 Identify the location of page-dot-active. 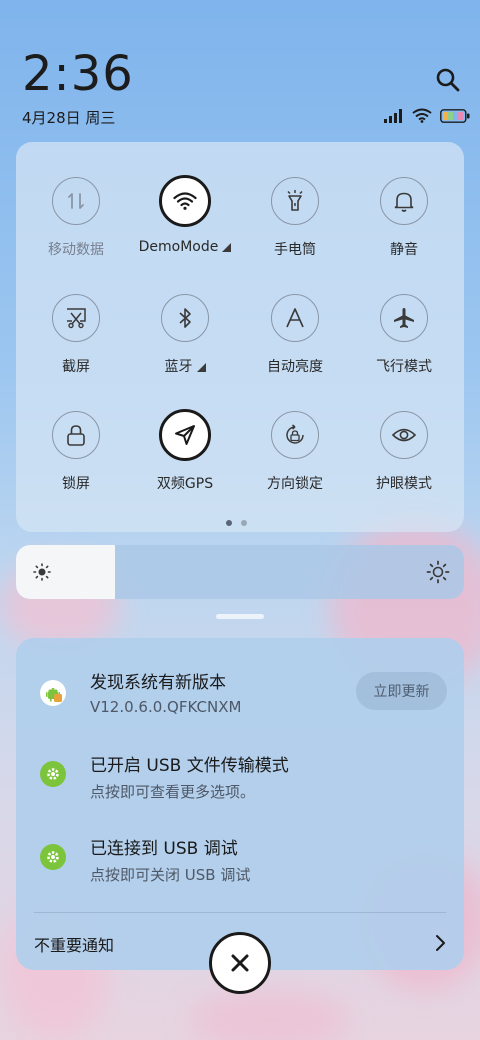
(229, 523).